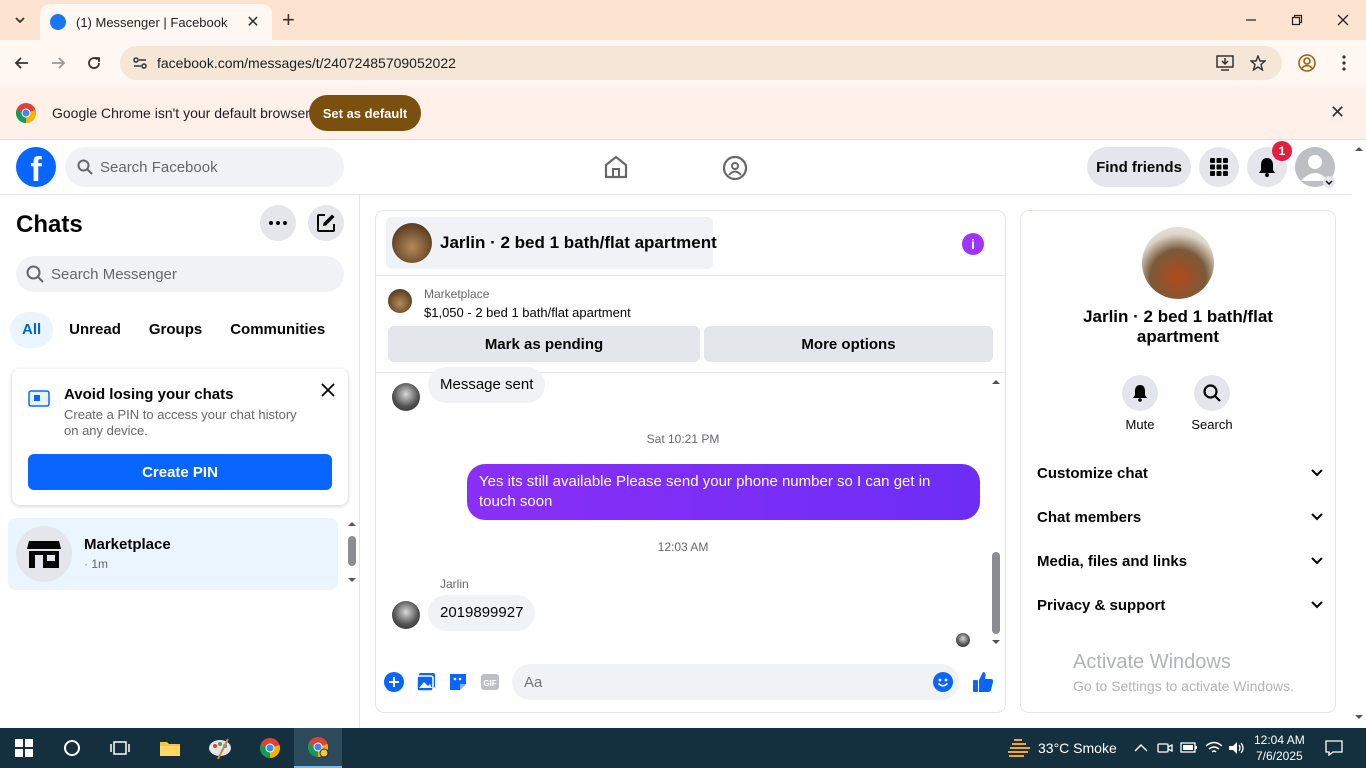 This screenshot has width=1366, height=768. I want to click on message-sender-name: Jarlin, so click(454, 584).